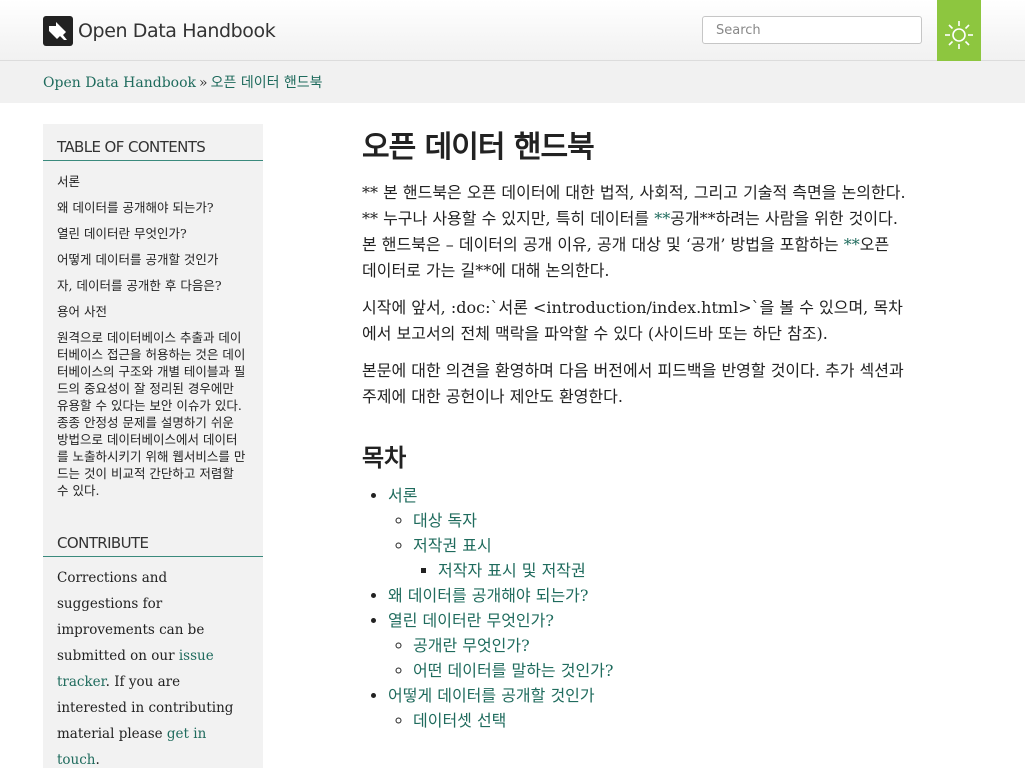 The height and width of the screenshot is (768, 1025). I want to click on list-item: 어떻게 데이터를 공개할 것인가 데이터셋 선택, so click(647, 708).